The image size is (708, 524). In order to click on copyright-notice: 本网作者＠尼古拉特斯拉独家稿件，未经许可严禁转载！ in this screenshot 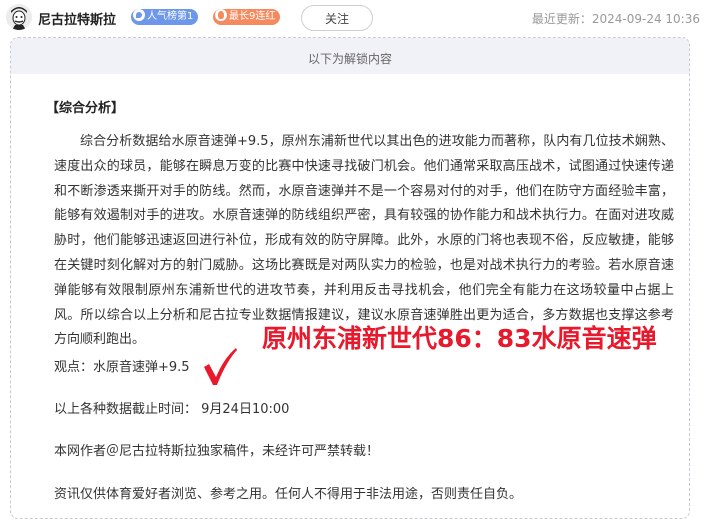, I will do `click(217, 451)`.